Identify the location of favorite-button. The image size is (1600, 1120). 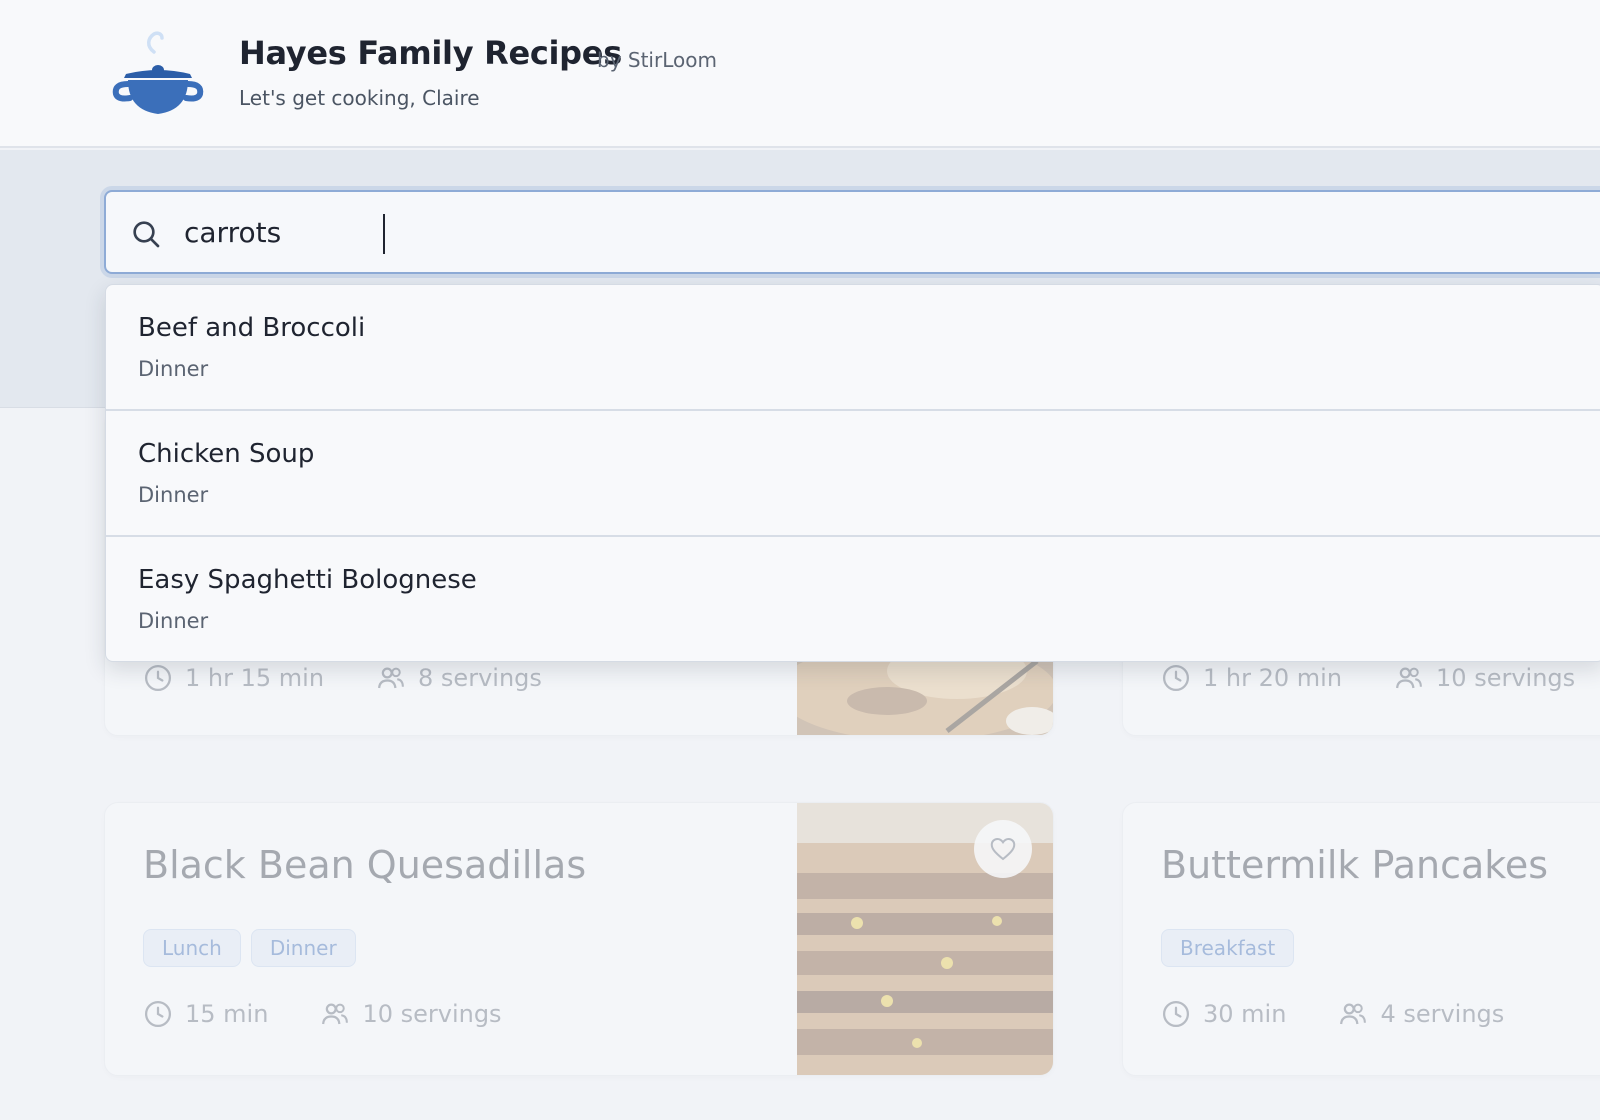
(1003, 849).